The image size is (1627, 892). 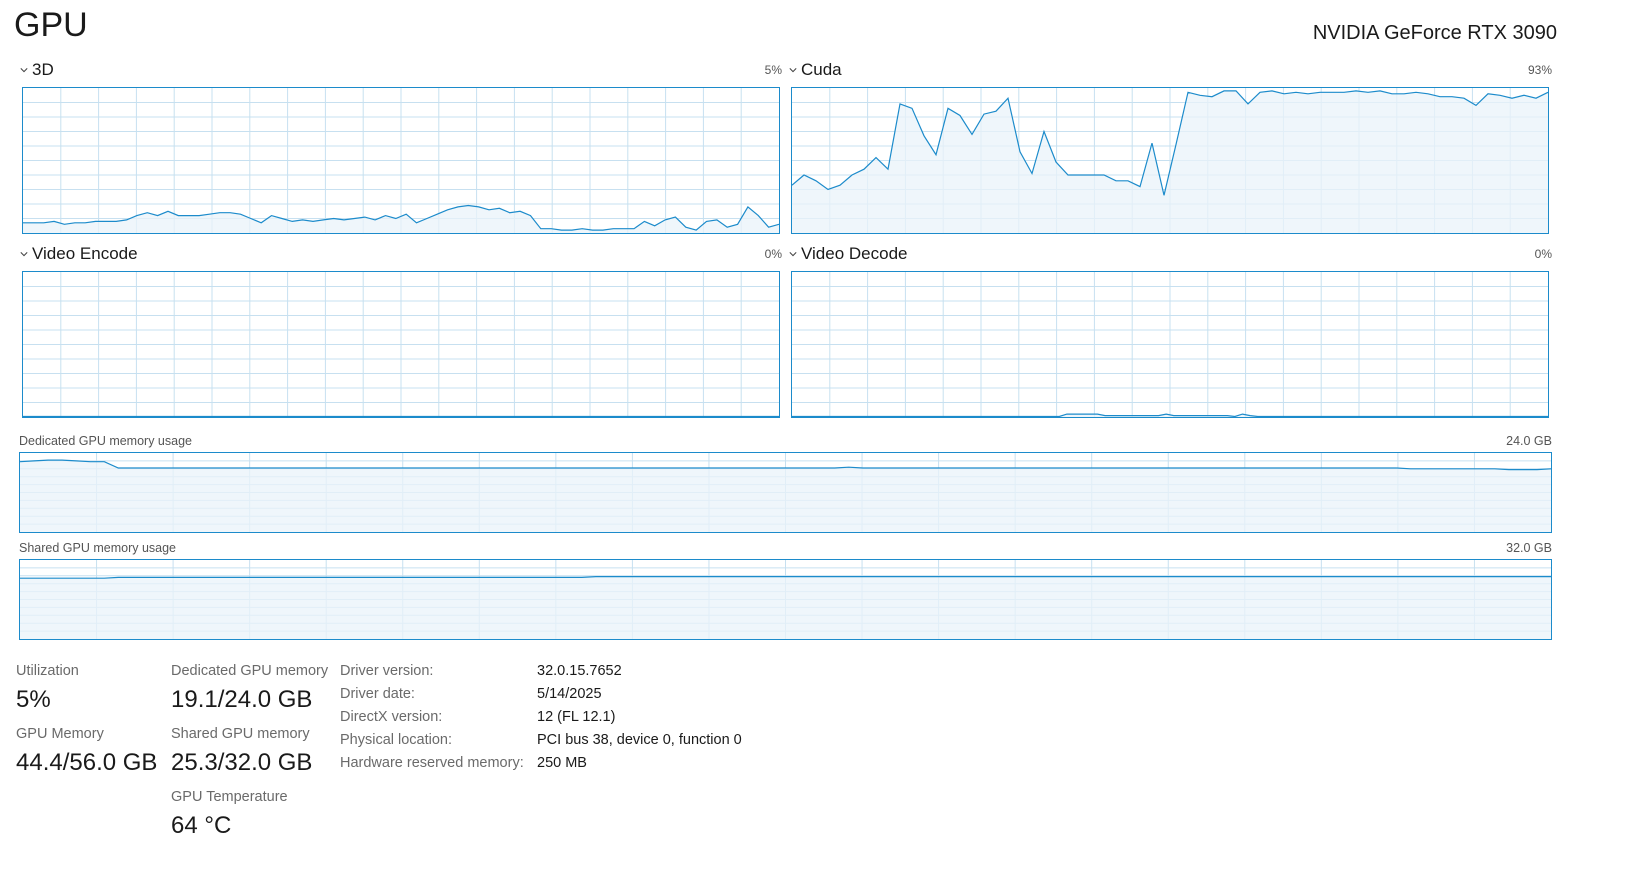 What do you see at coordinates (242, 699) in the screenshot?
I see `dedicated-memory-value: 19.1/24.0 GB` at bounding box center [242, 699].